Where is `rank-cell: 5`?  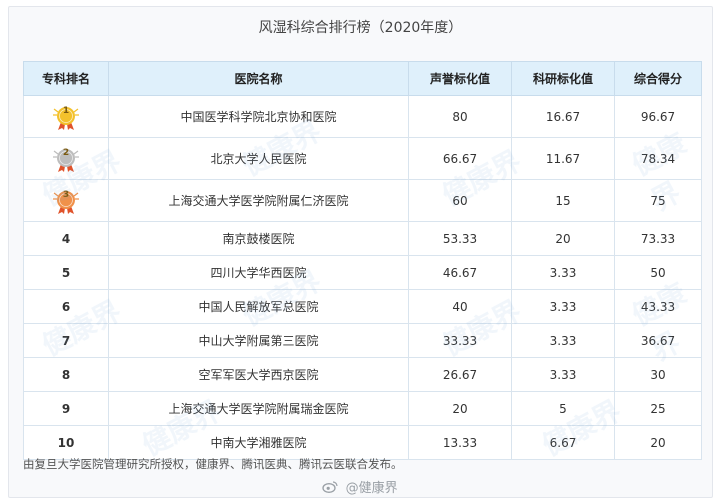 rank-cell: 5 is located at coordinates (66, 272).